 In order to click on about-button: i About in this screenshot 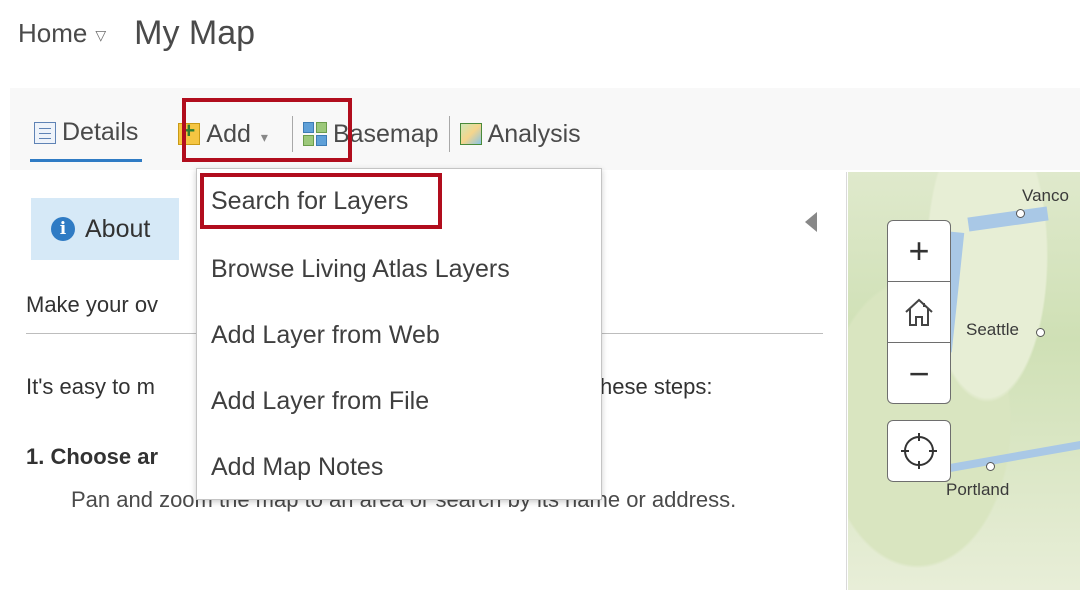, I will do `click(105, 229)`.